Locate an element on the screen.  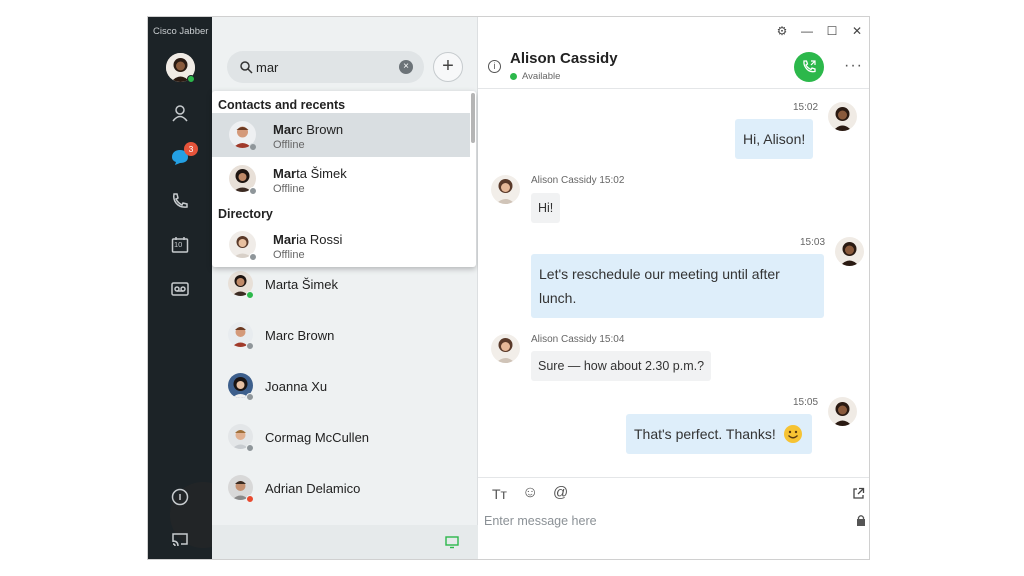
contacts-footer is located at coordinates (345, 542).